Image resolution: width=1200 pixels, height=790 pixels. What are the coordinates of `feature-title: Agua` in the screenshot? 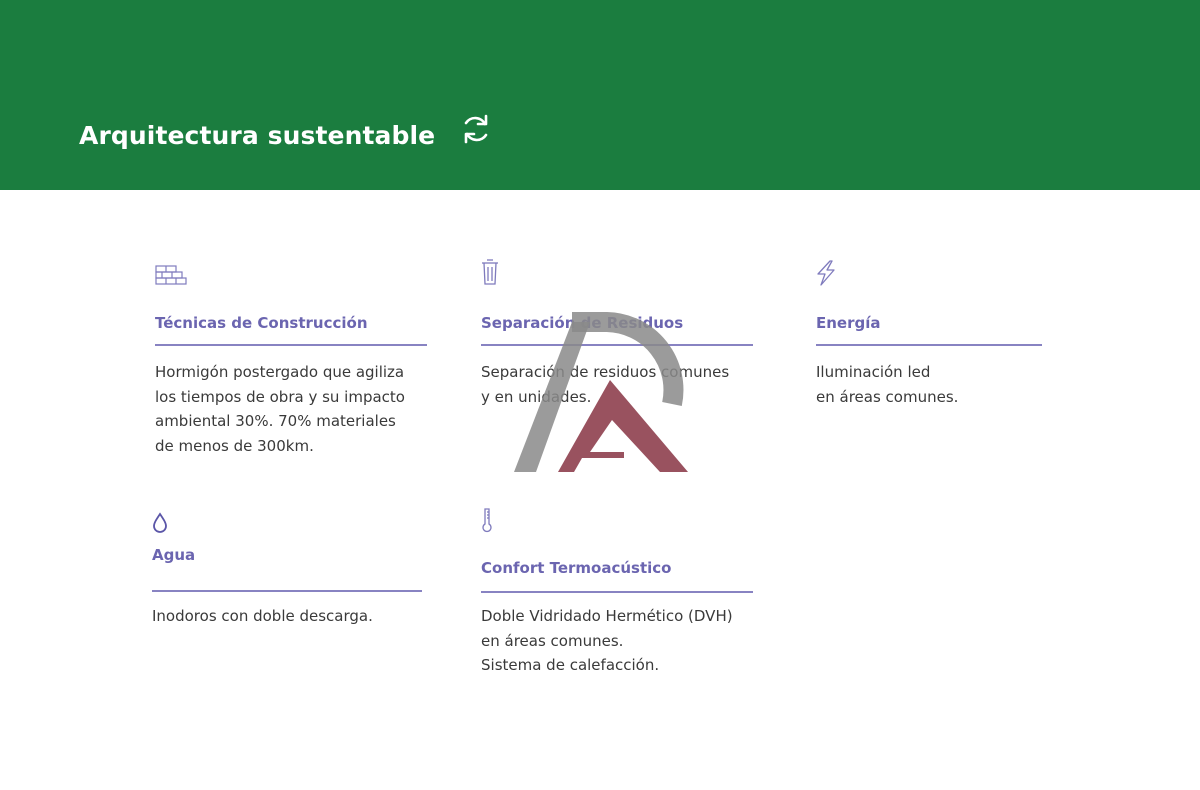 It's located at (174, 555).